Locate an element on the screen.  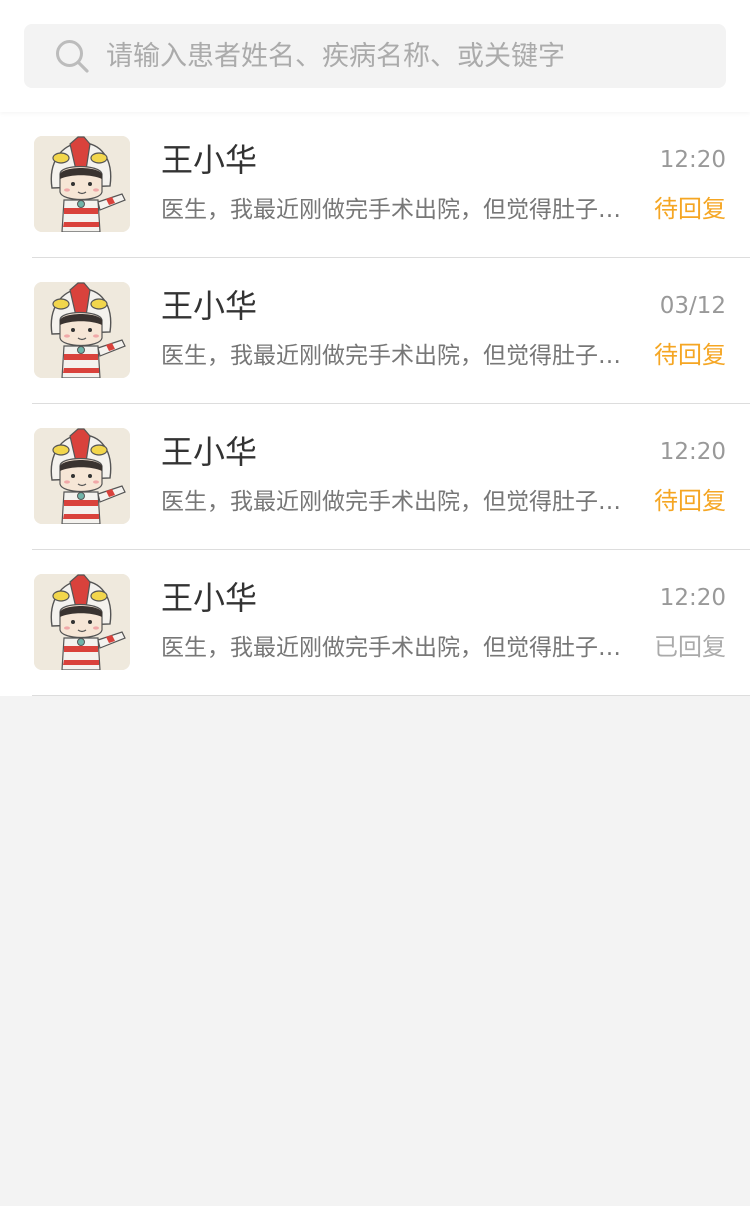
search-input is located at coordinates (416, 56).